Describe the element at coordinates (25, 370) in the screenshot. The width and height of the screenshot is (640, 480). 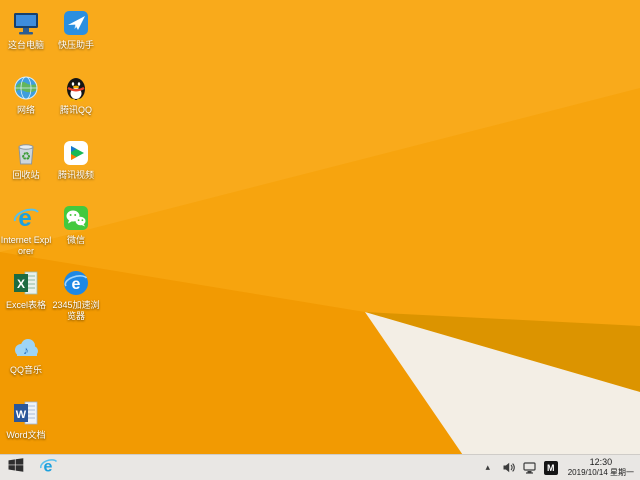
I see `desktop-icon-label: QQ音乐` at that location.